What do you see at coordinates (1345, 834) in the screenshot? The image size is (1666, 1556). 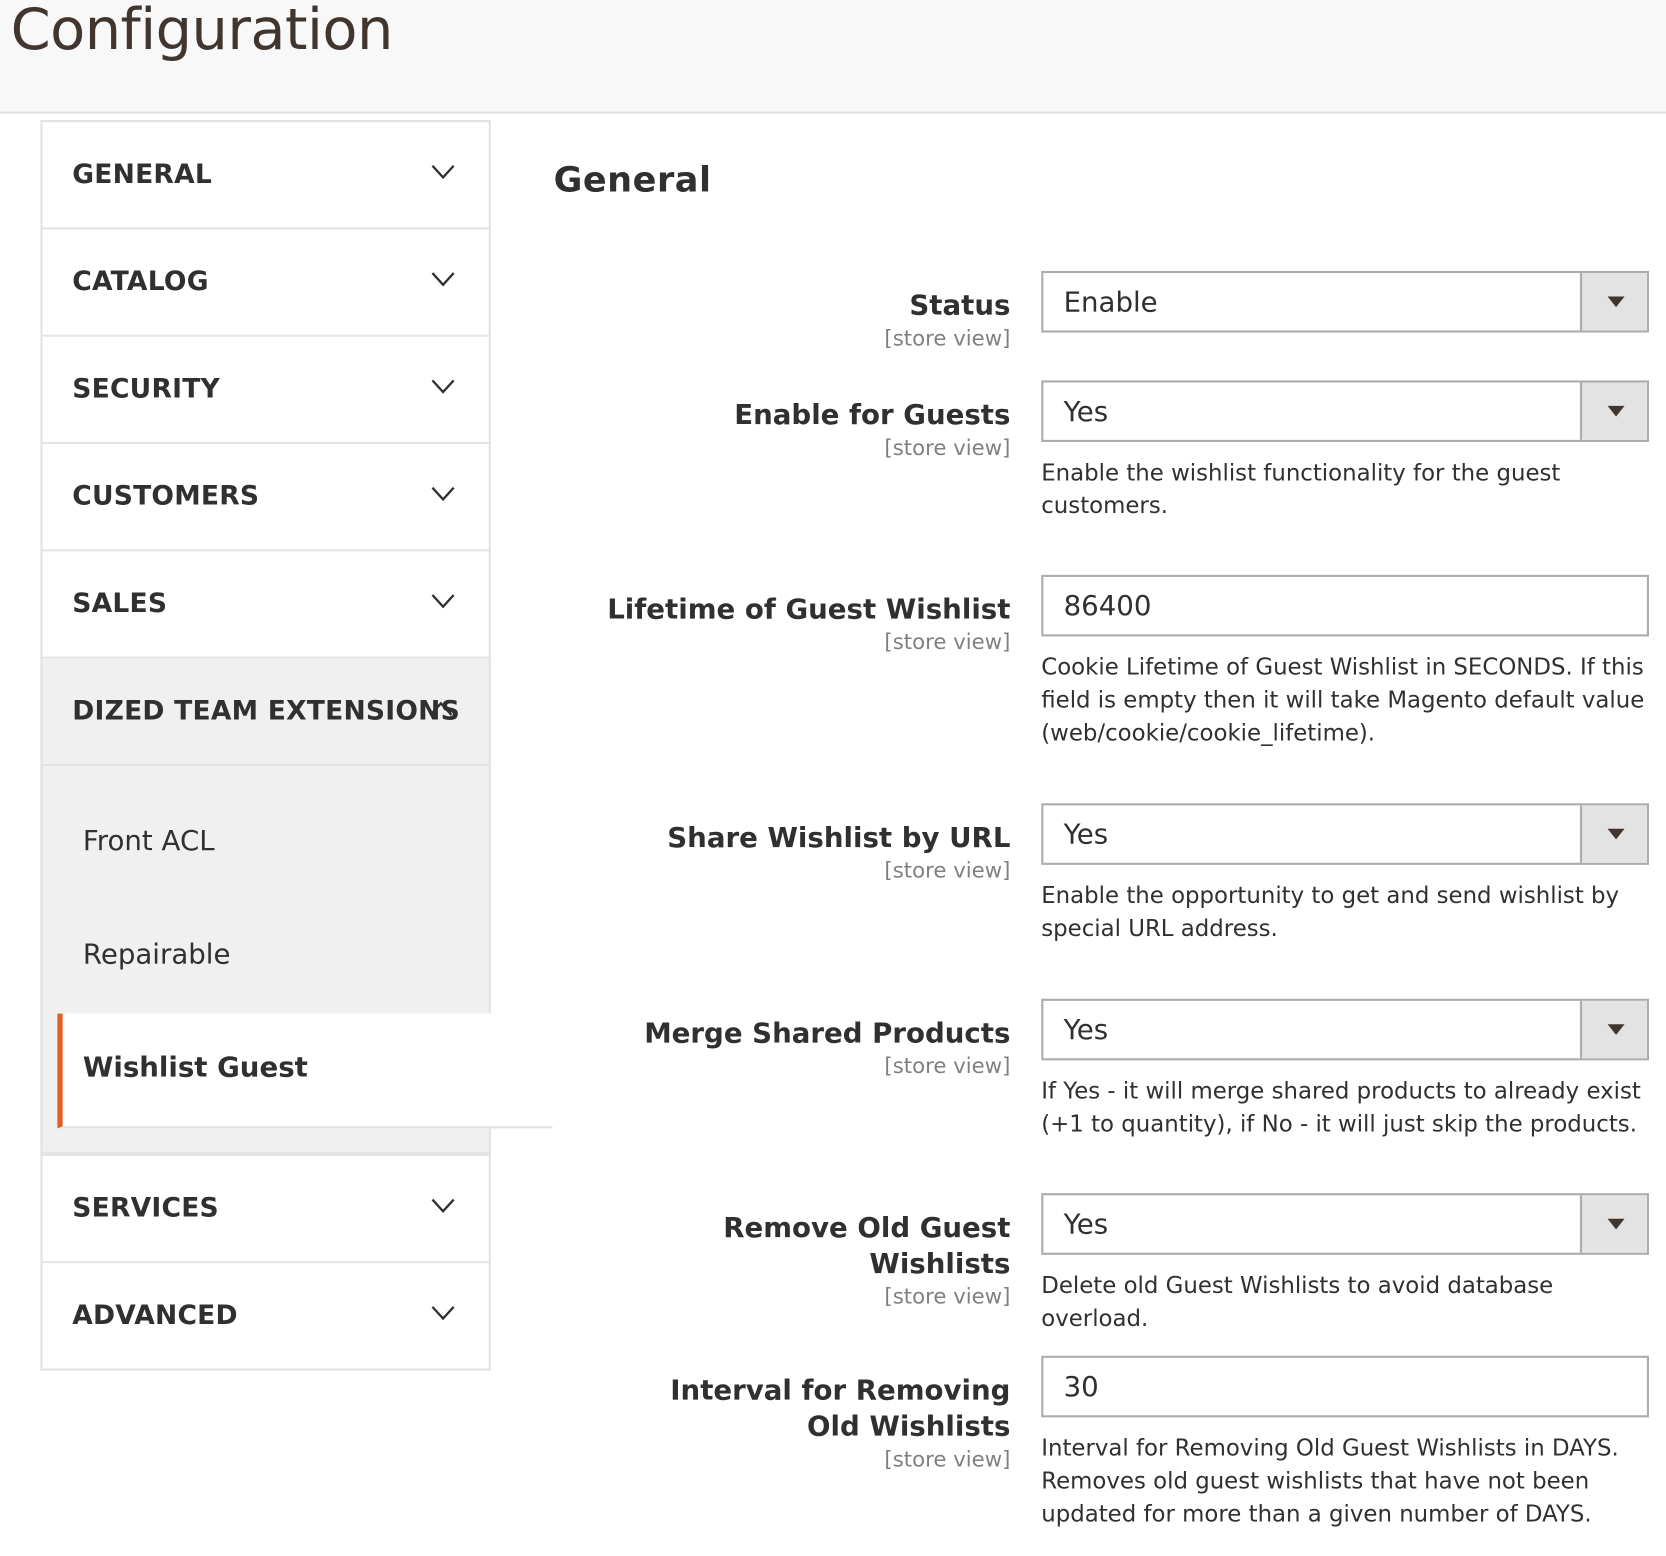 I see `share-wishlist-url-select: Yes` at bounding box center [1345, 834].